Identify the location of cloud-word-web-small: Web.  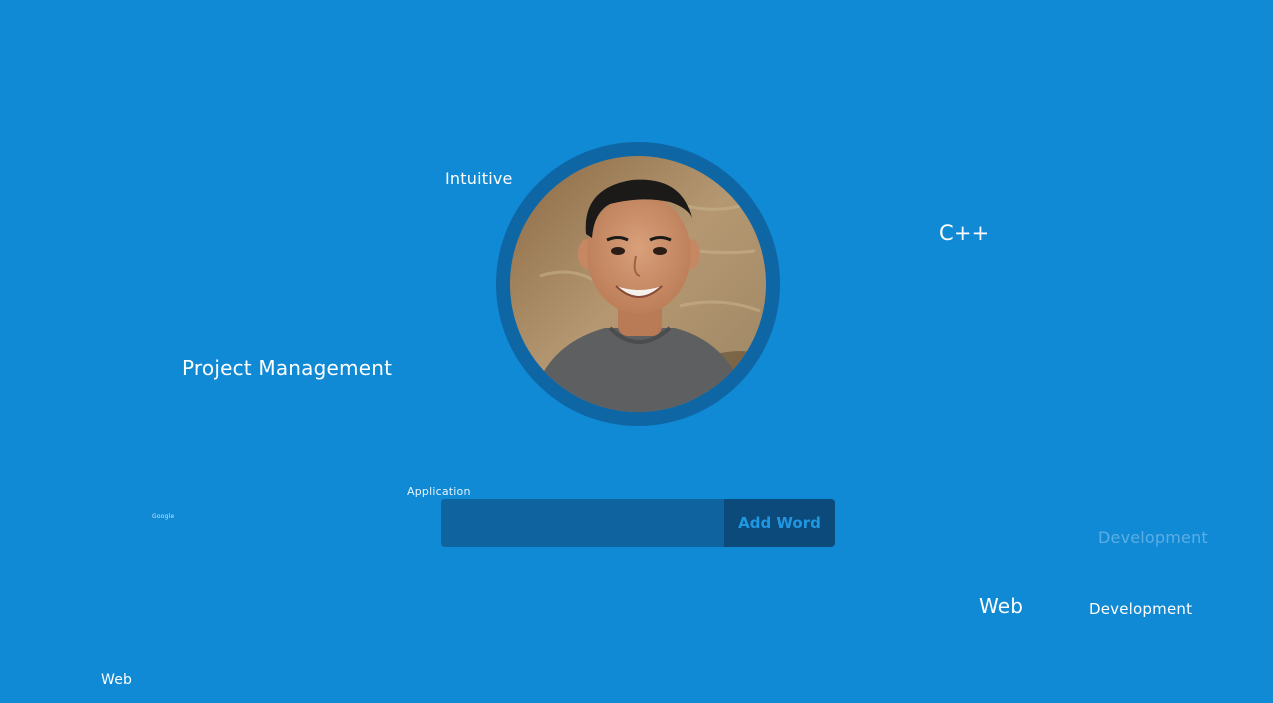
(117, 680).